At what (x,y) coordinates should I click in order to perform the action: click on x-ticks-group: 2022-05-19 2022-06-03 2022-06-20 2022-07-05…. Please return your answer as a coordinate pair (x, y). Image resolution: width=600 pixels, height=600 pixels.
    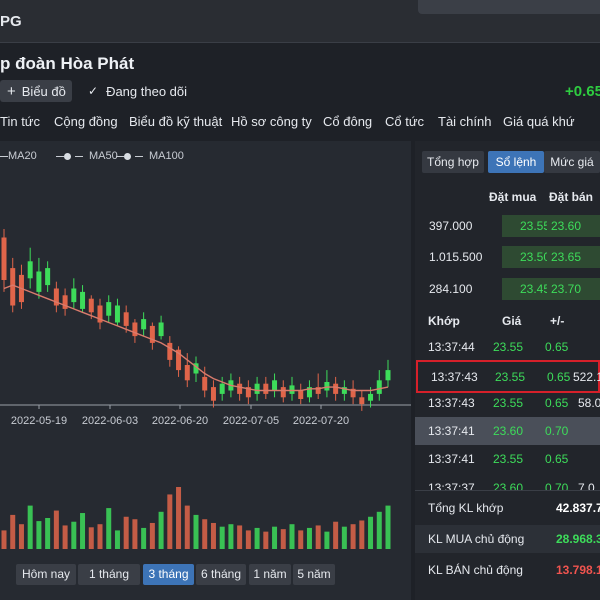
    Looking at the image, I should click on (180, 416).